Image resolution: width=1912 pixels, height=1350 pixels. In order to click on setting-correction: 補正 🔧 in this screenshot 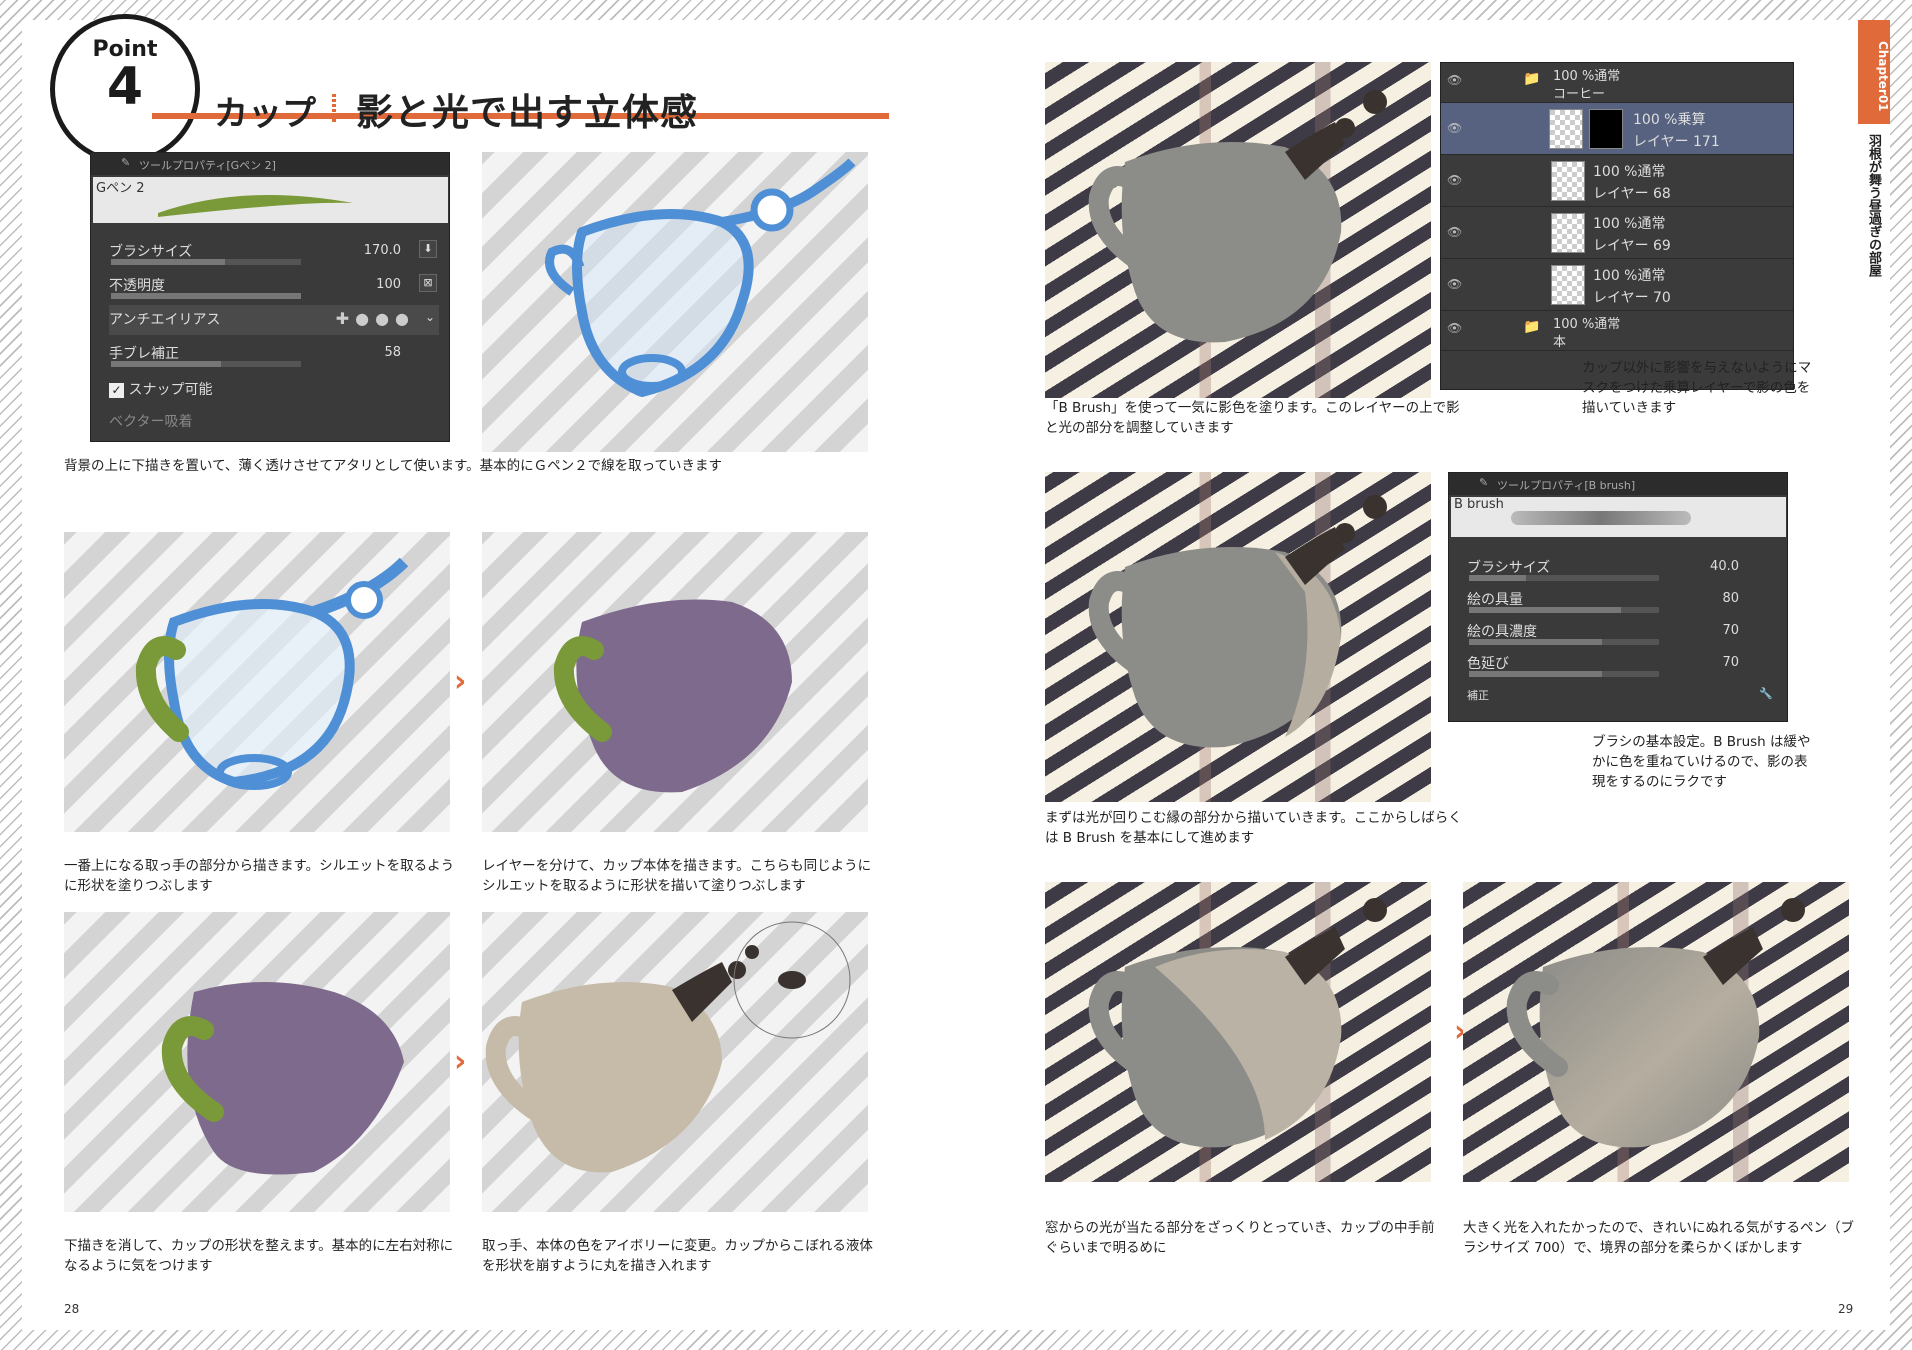, I will do `click(1622, 698)`.